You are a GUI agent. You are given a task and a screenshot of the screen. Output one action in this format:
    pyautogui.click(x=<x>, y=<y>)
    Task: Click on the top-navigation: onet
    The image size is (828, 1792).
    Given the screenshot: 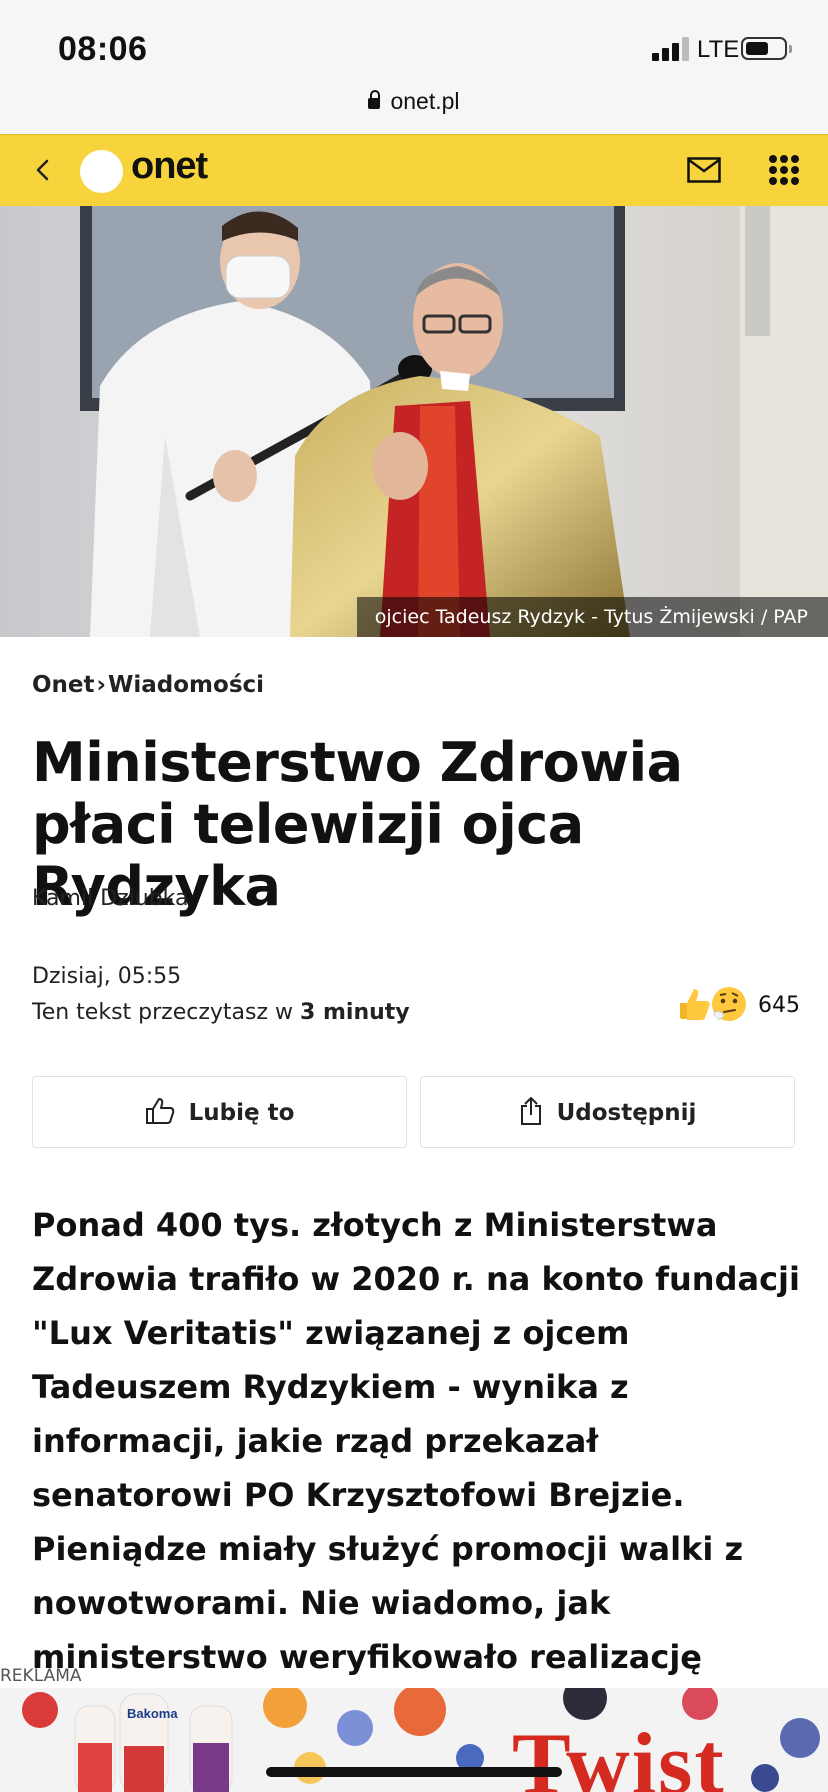 What is the action you would take?
    pyautogui.click(x=414, y=170)
    